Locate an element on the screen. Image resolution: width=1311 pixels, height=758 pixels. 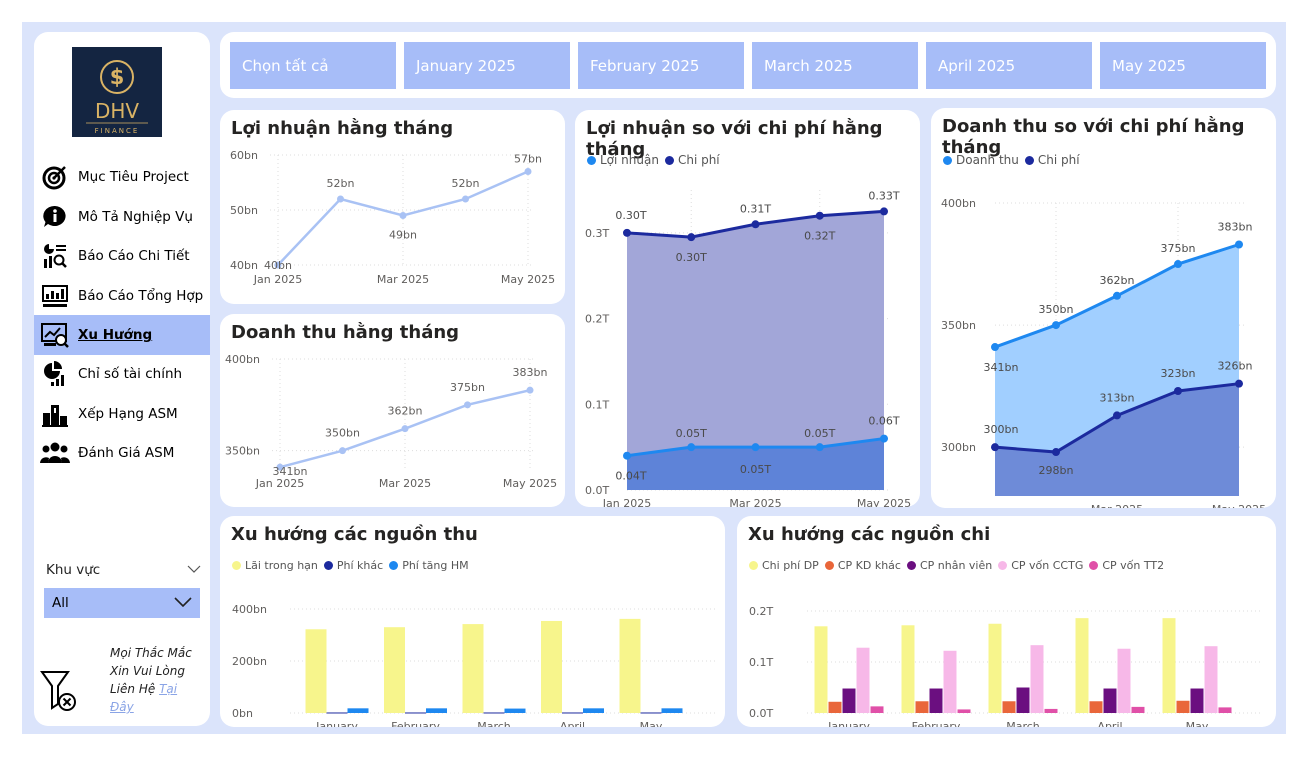
nav-label: Mục Tiêu Project is located at coordinates (133, 177).